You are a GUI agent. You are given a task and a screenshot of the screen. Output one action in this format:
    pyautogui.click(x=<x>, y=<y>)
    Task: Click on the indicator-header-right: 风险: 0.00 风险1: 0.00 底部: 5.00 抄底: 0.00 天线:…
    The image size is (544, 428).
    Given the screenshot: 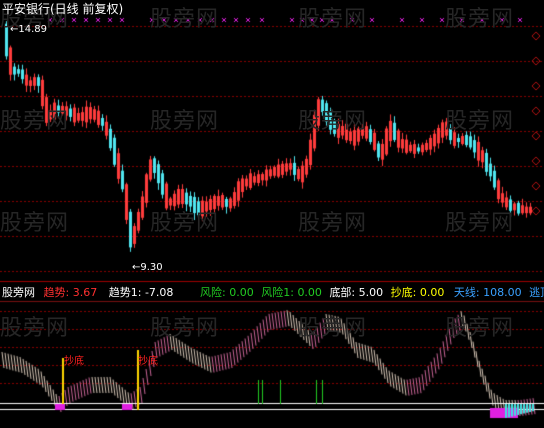 What is the action you would take?
    pyautogui.click(x=372, y=293)
    